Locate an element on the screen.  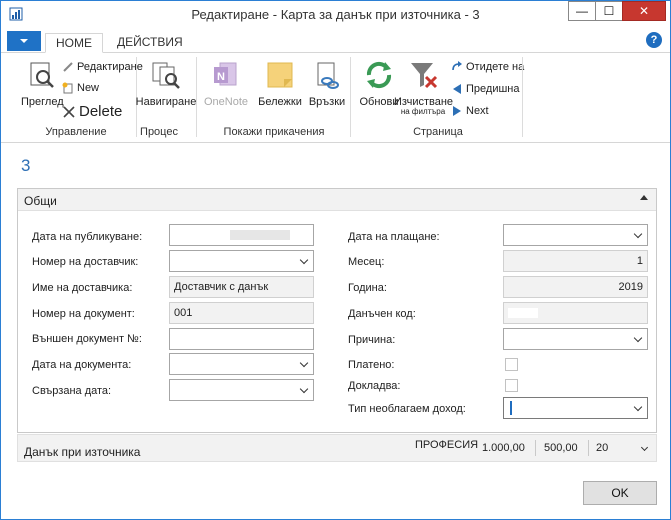
general-panel-title: Общи is located at coordinates (40, 201).